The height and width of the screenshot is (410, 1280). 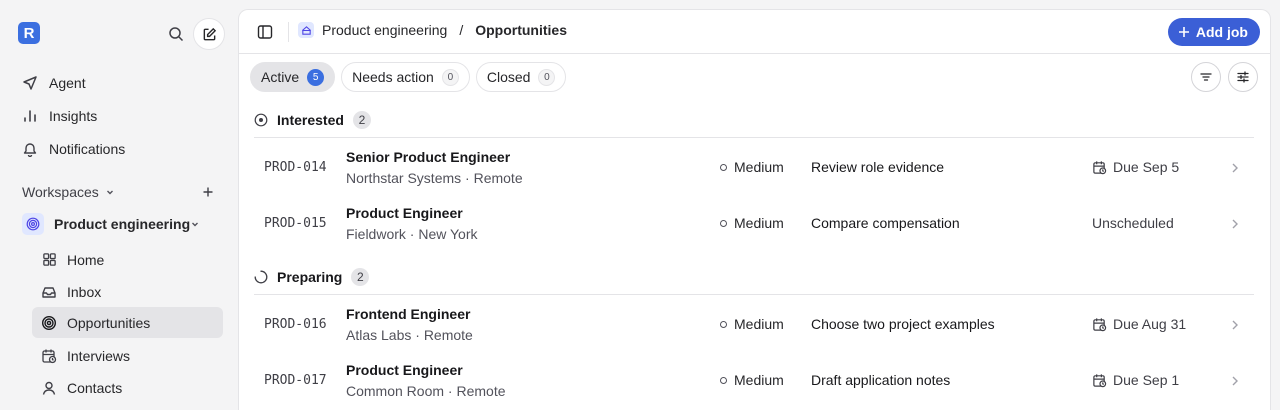 I want to click on due-label: Due Sep 1, so click(x=1146, y=380).